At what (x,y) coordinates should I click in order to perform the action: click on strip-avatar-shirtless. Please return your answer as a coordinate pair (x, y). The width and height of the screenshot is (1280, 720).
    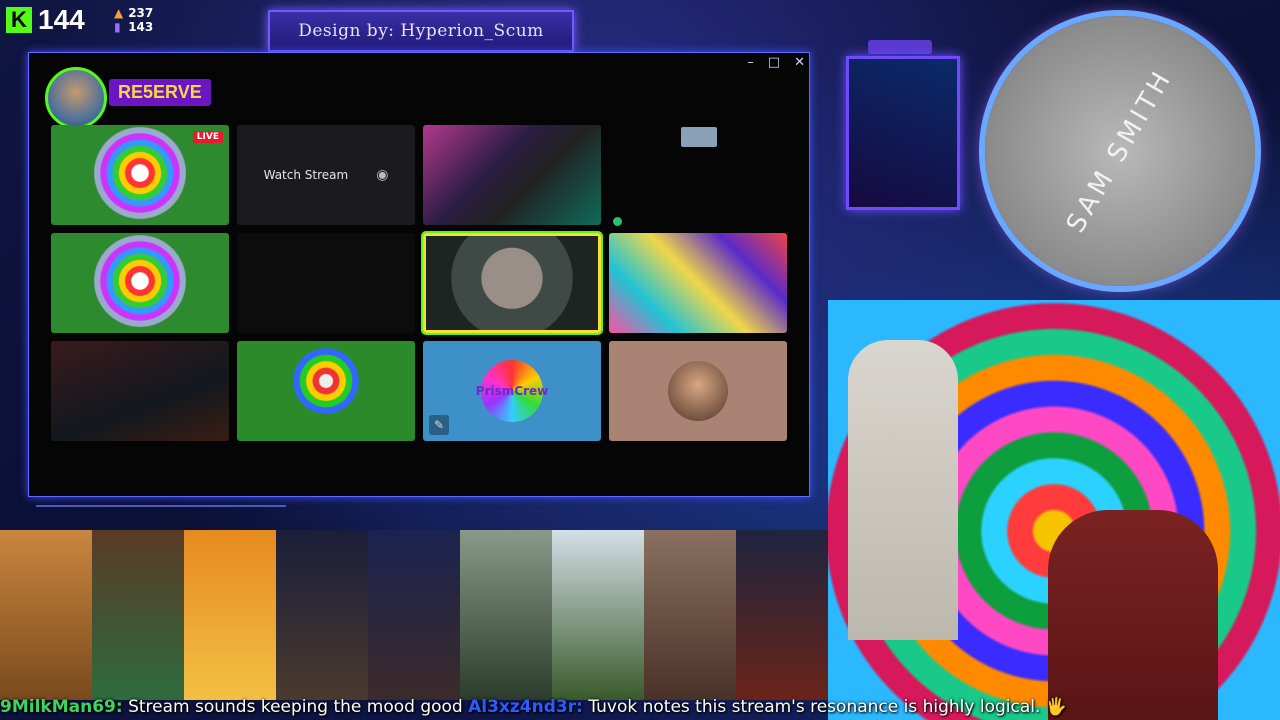
    Looking at the image, I should click on (690, 615).